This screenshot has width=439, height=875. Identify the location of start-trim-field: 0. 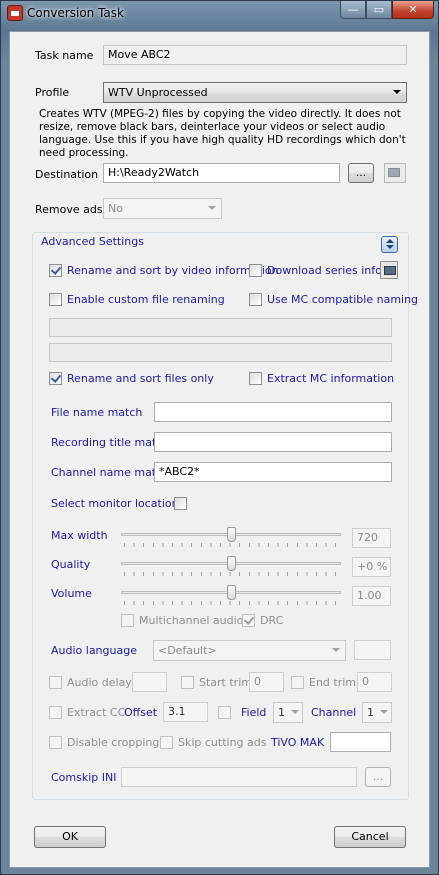
(266, 682).